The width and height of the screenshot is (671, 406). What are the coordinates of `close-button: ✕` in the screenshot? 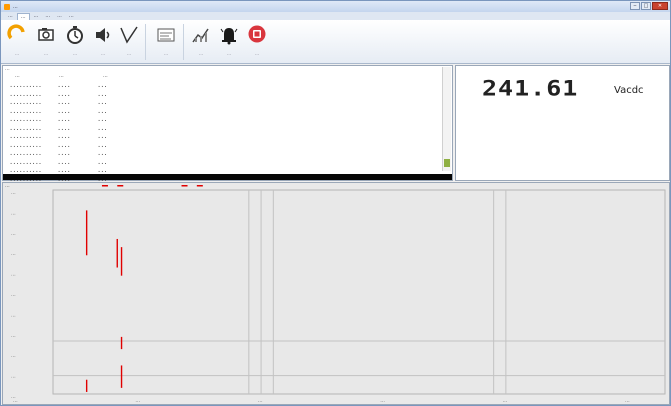 It's located at (660, 6).